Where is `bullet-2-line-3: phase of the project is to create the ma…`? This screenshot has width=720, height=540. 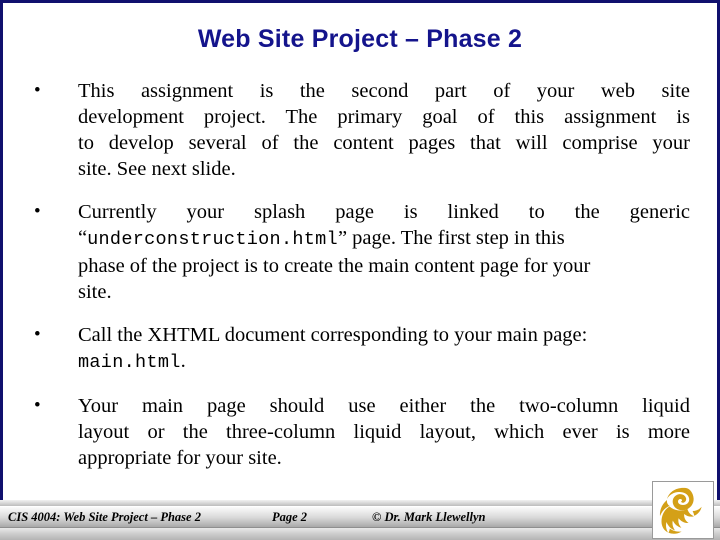
bullet-2-line-3: phase of the project is to create the ma… is located at coordinates (334, 266).